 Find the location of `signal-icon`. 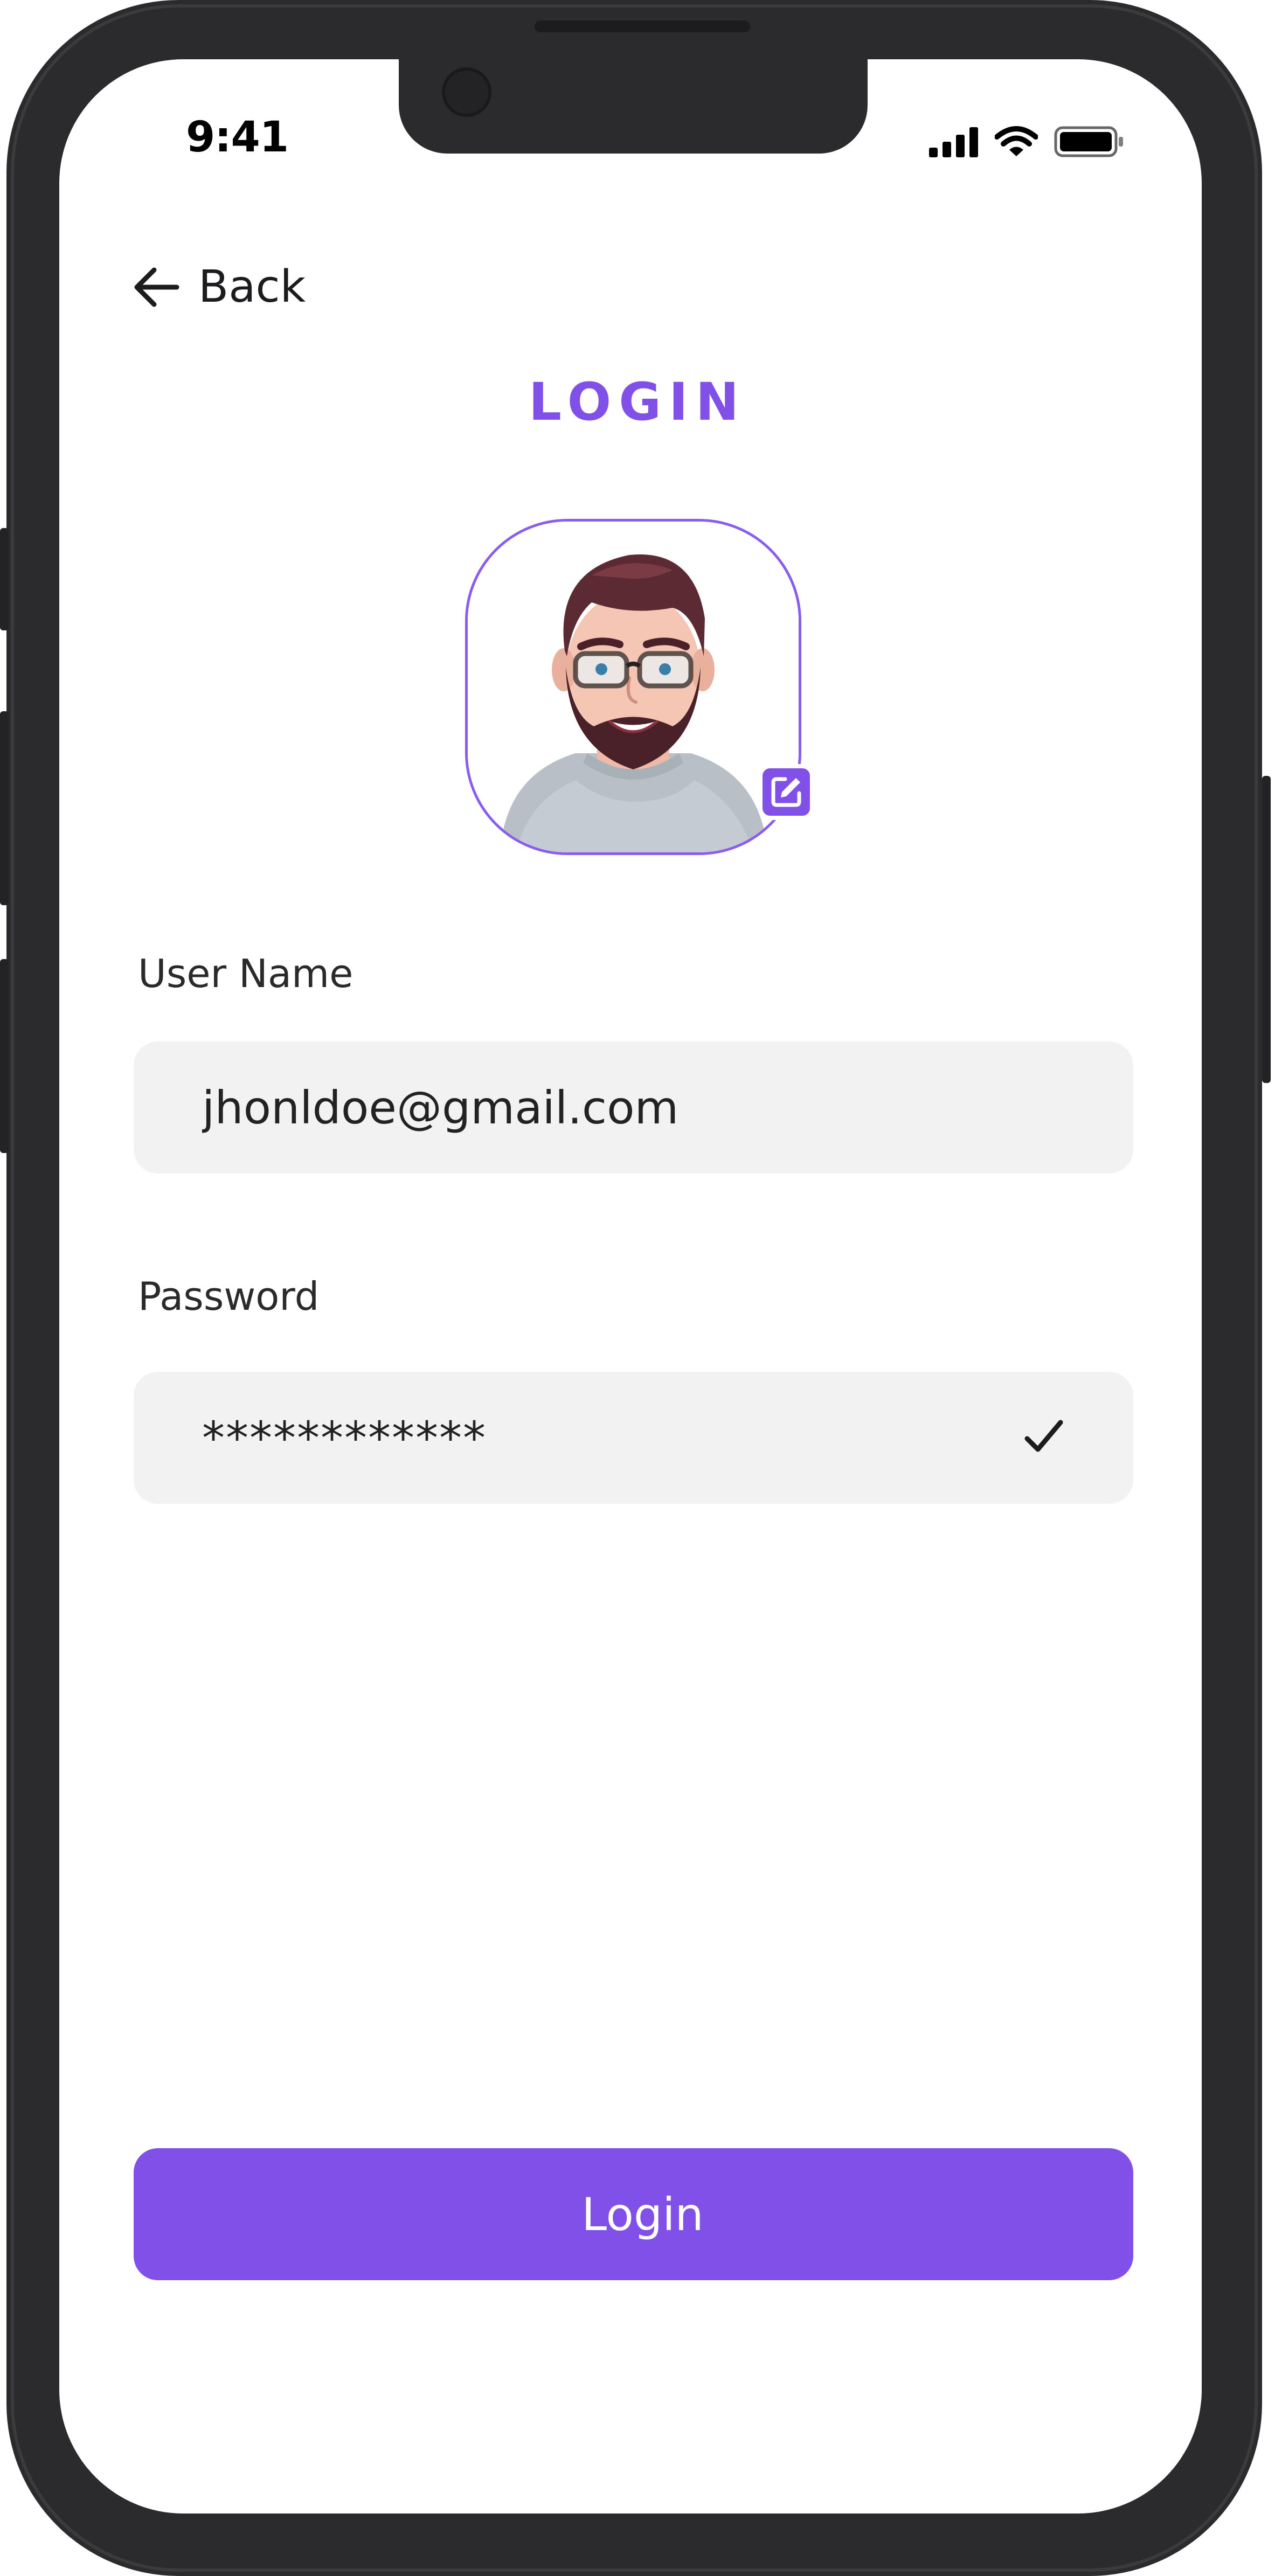

signal-icon is located at coordinates (954, 142).